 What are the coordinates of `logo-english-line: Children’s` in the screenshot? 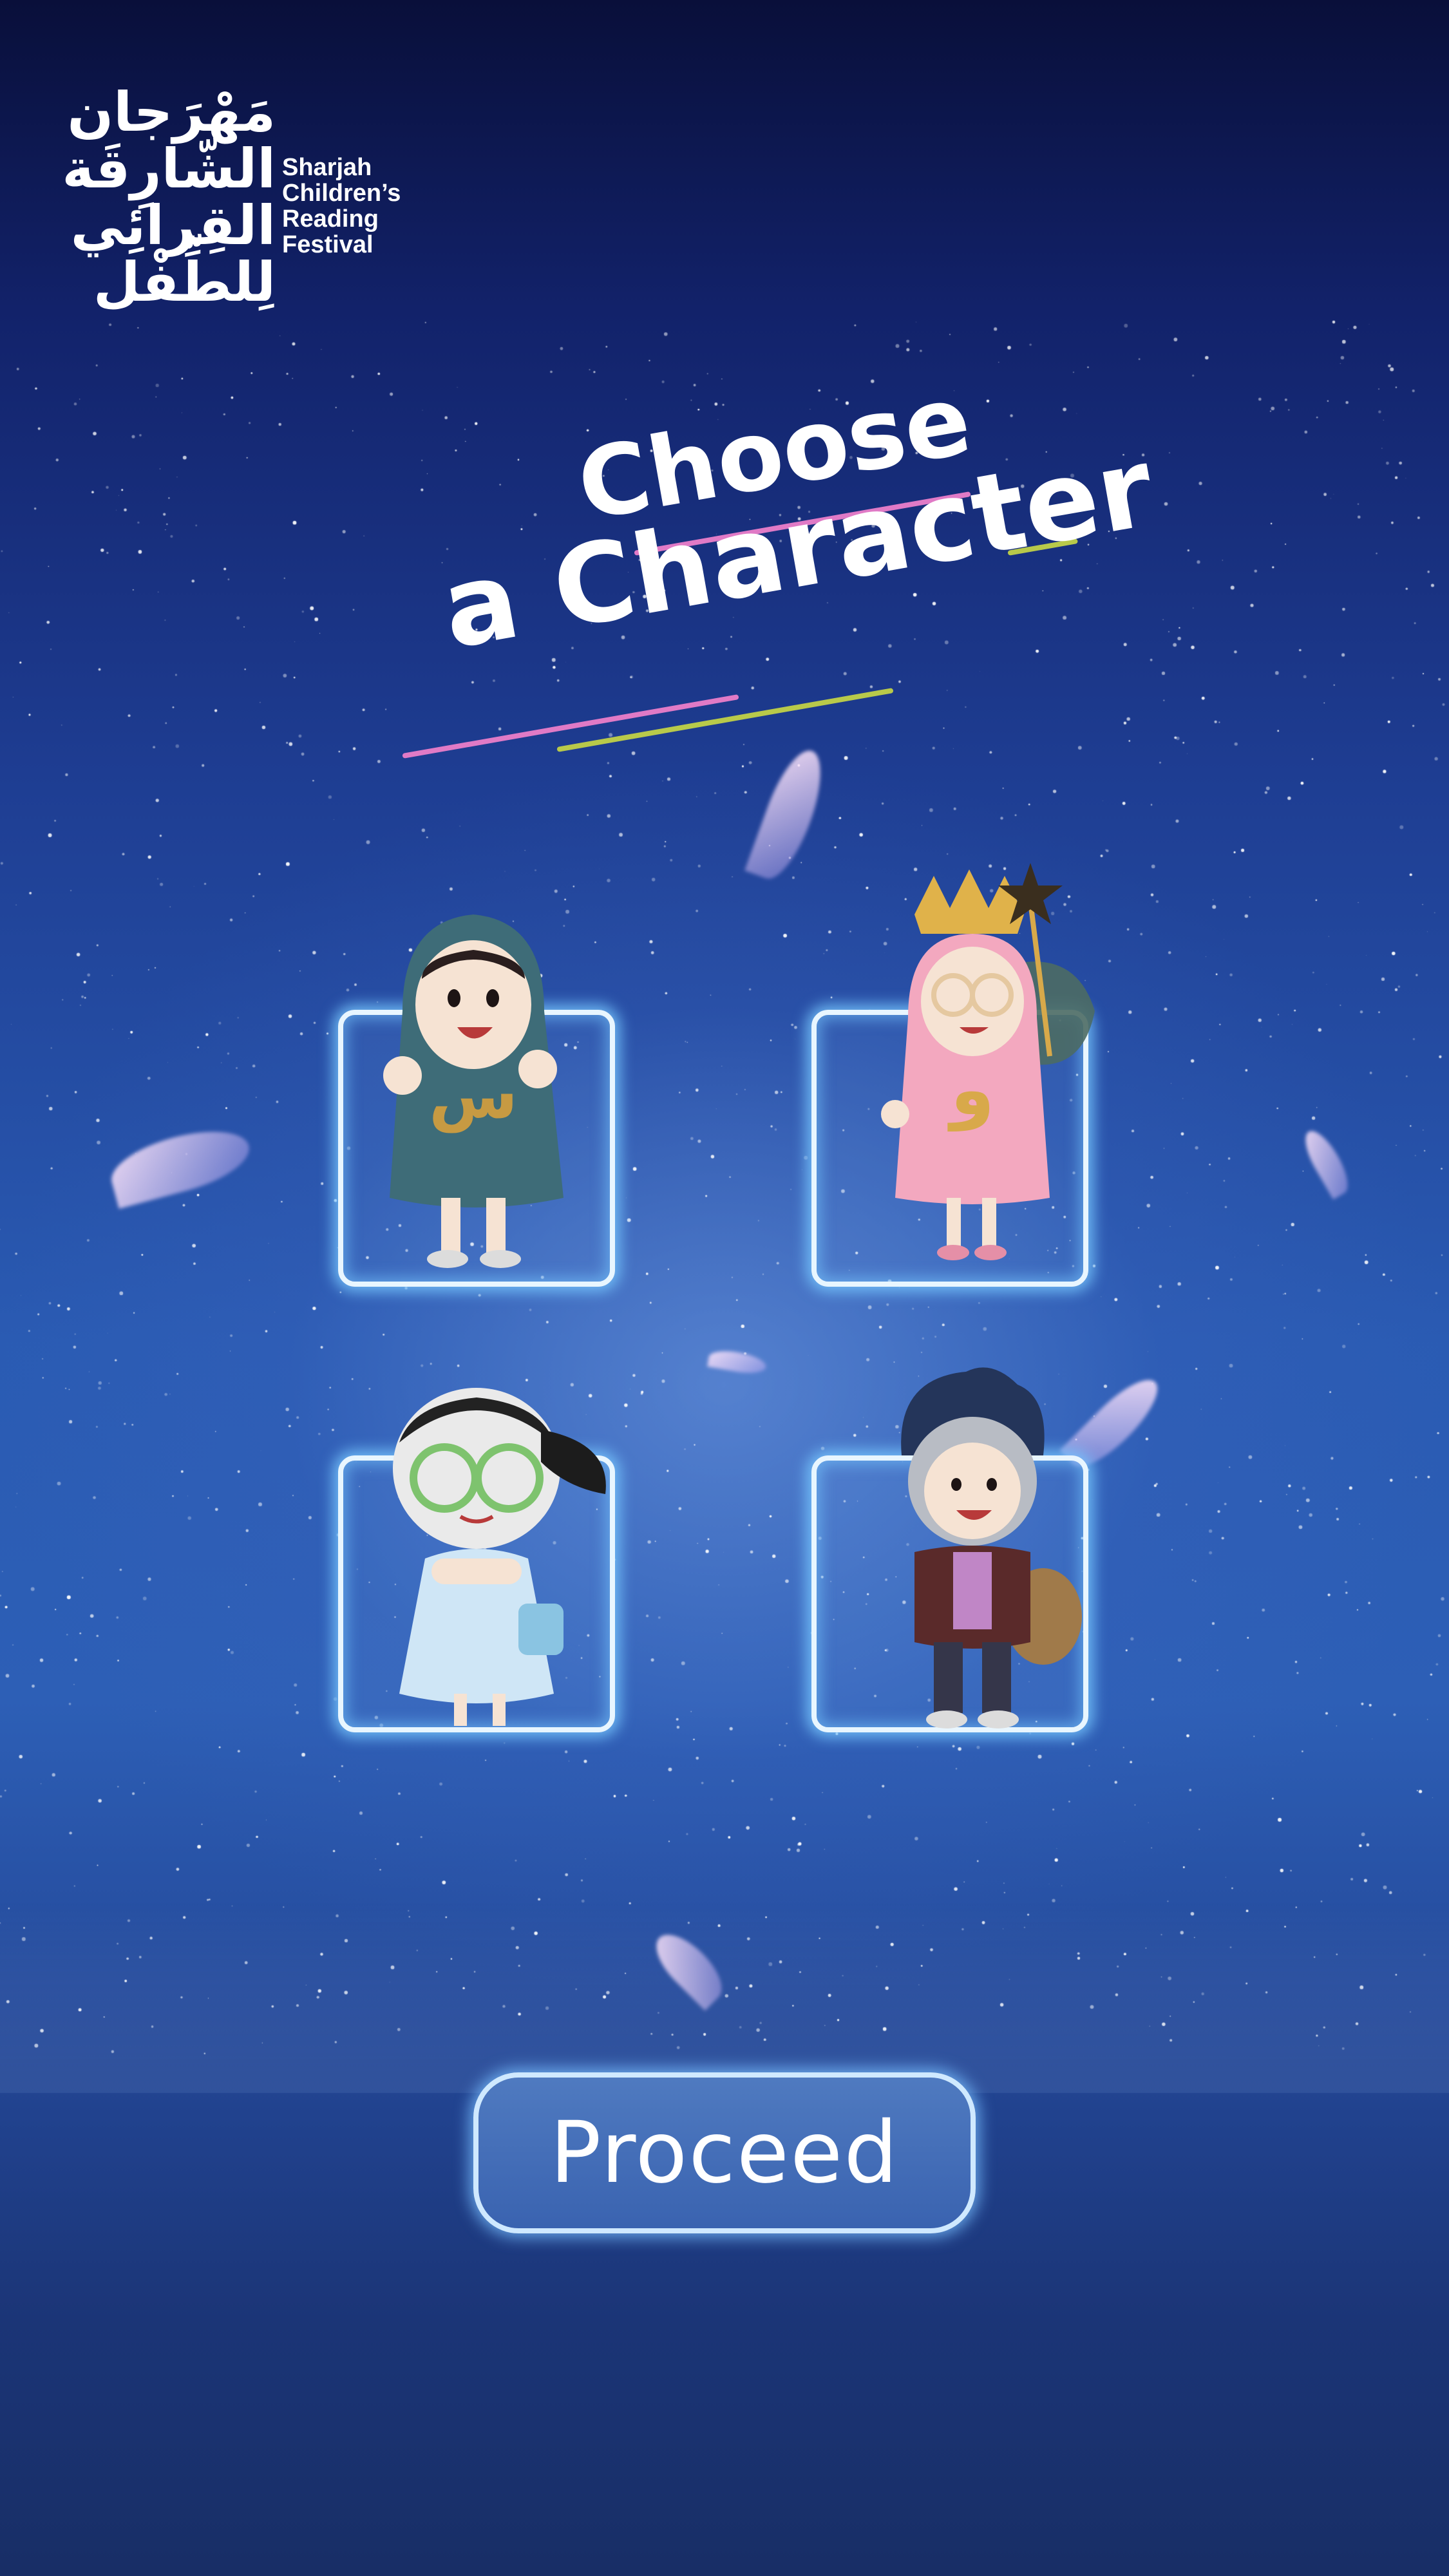 It's located at (341, 193).